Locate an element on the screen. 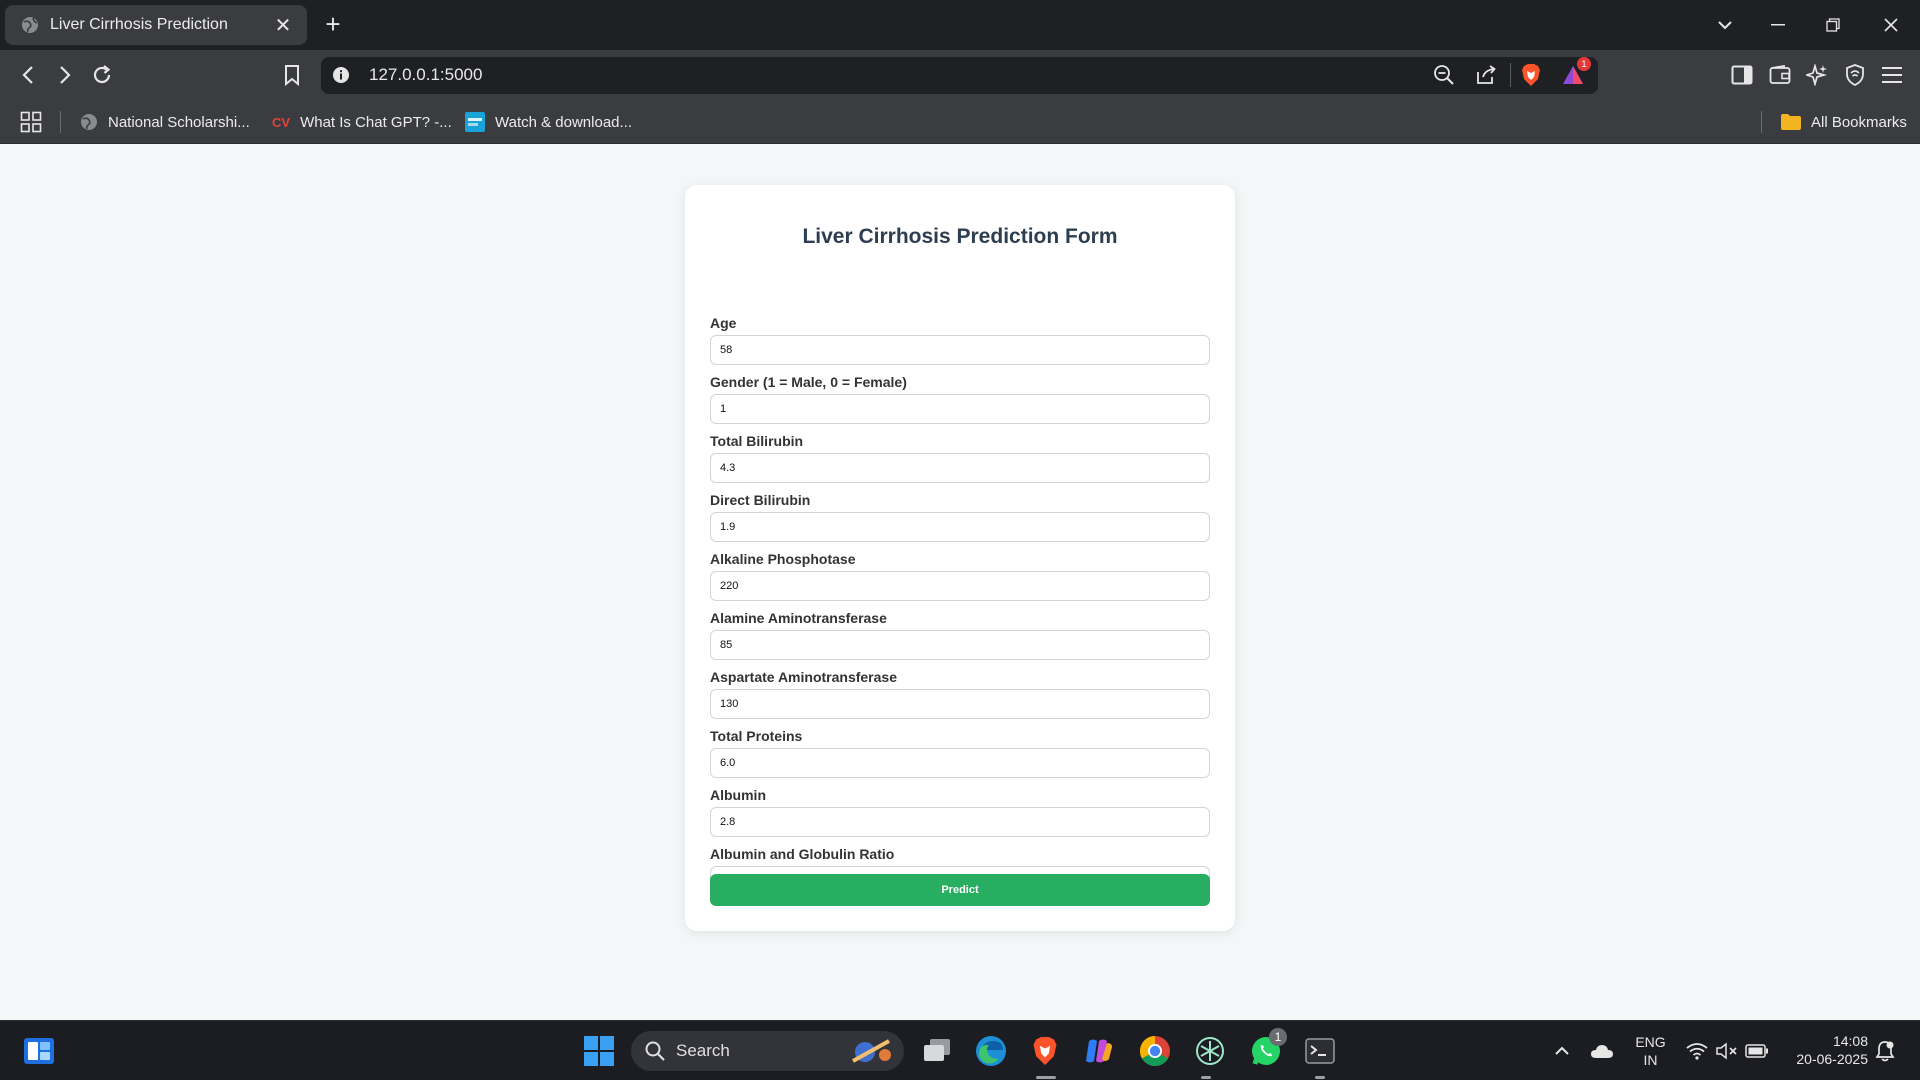 Image resolution: width=1920 pixels, height=1080 pixels. clock-time: 14:08 is located at coordinates (1850, 1041).